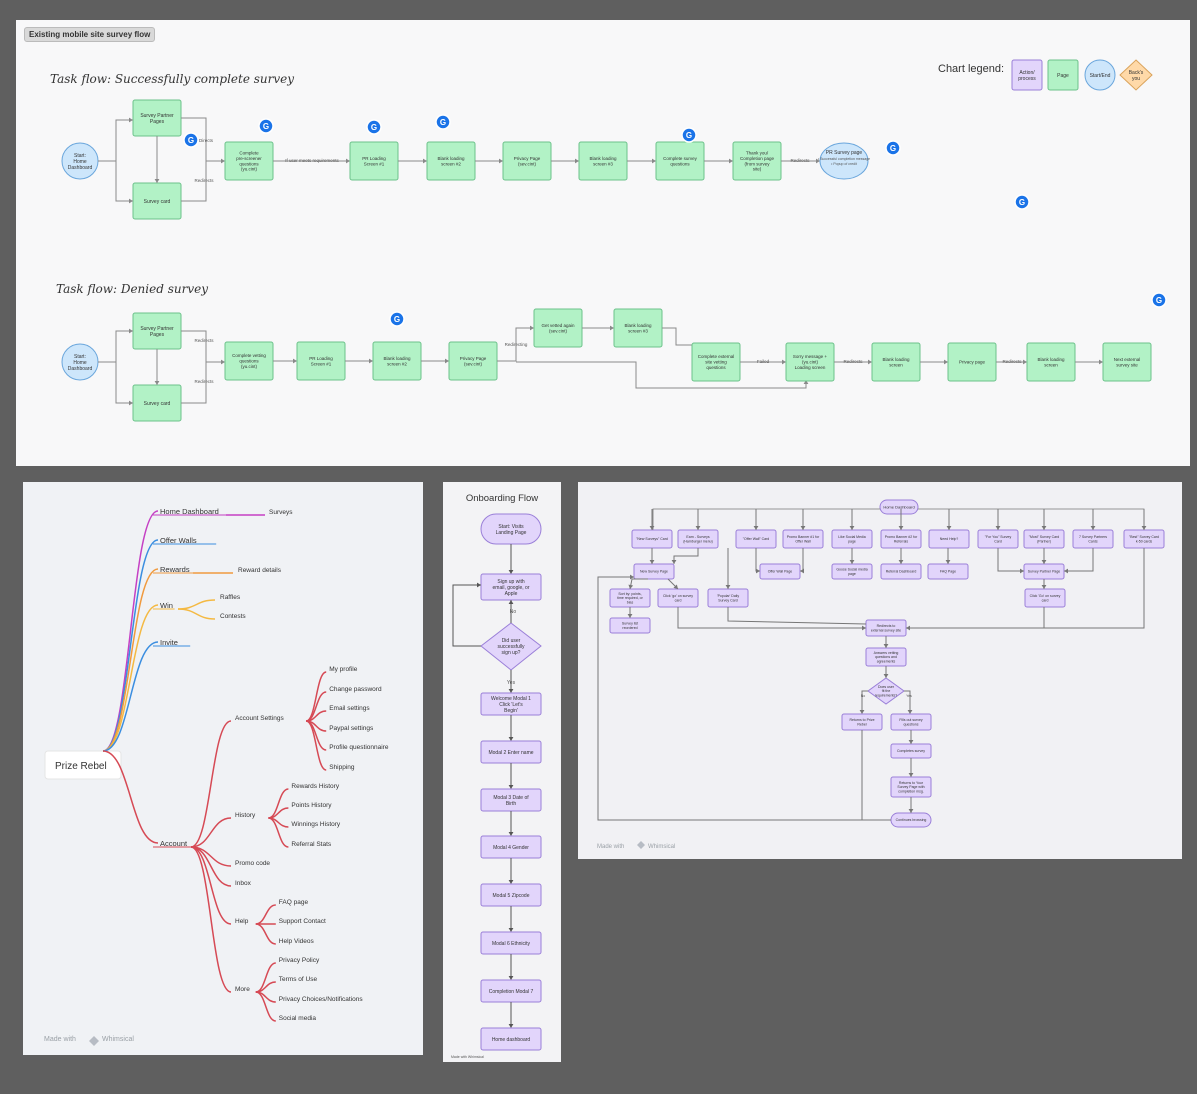 The image size is (1197, 1094). I want to click on sub-more: More, so click(242, 989).